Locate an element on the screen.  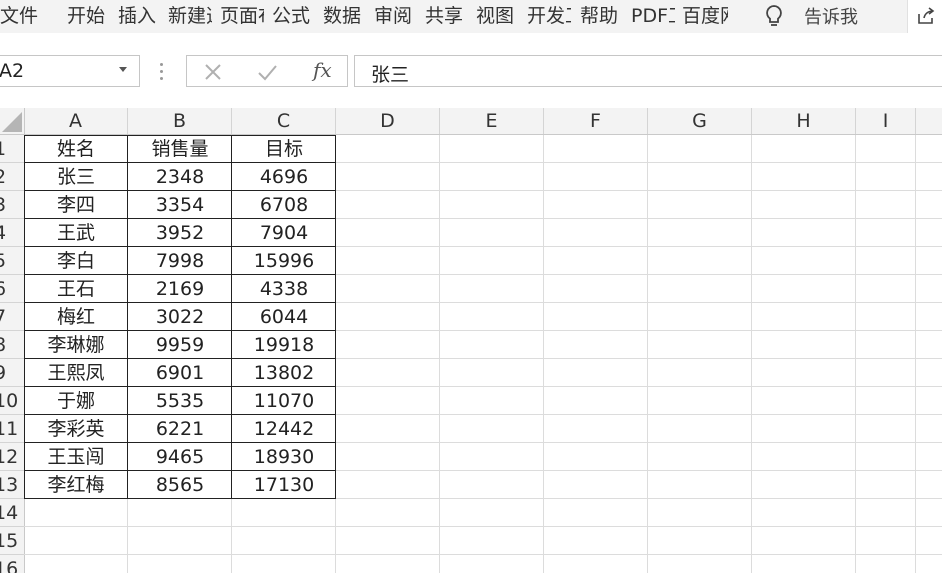
table-cell: 6044 is located at coordinates (284, 317).